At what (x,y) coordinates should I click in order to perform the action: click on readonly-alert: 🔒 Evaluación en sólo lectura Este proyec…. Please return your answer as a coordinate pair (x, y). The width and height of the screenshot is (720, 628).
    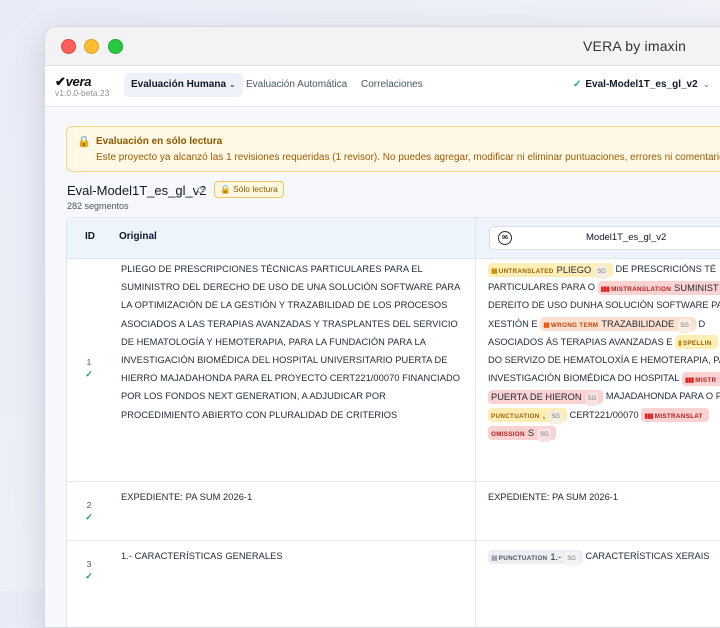
    Looking at the image, I should click on (393, 149).